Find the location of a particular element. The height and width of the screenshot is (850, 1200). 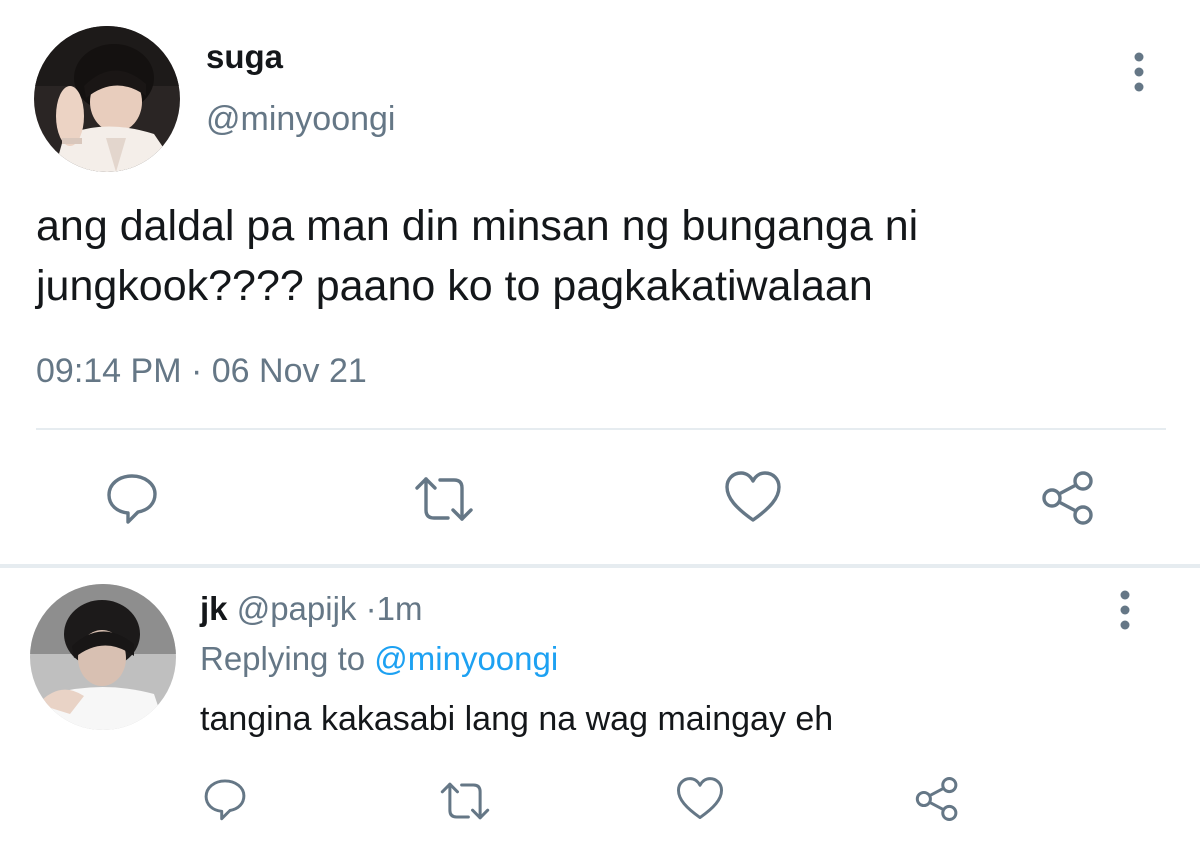

tweet-age: 1m is located at coordinates (399, 608).